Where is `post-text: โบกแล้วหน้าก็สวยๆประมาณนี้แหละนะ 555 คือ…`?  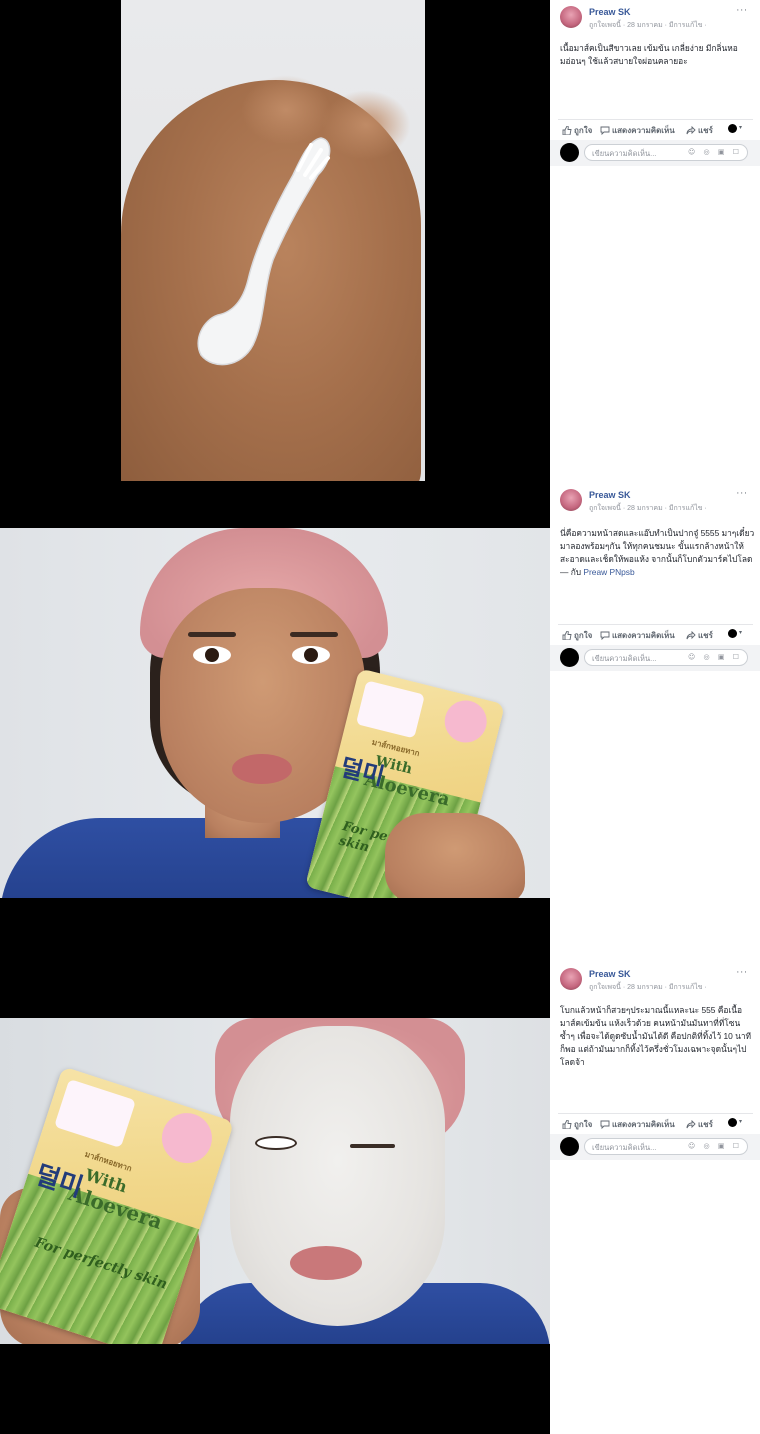
post-text: โบกแล้วหน้าก็สวยๆประมาณนี้แหละนะ 555 คือ… is located at coordinates (656, 1036).